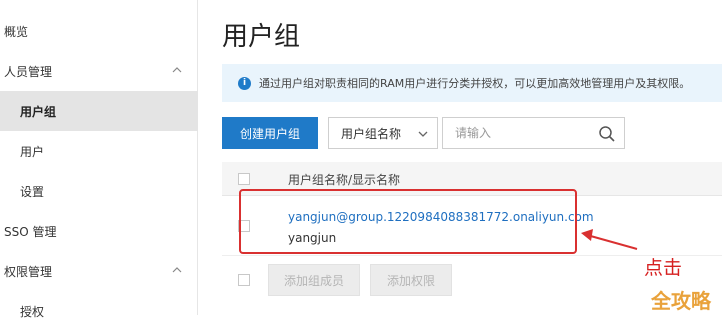 The width and height of the screenshot is (722, 331). I want to click on sidebar-item-authorization: 授权, so click(99, 311).